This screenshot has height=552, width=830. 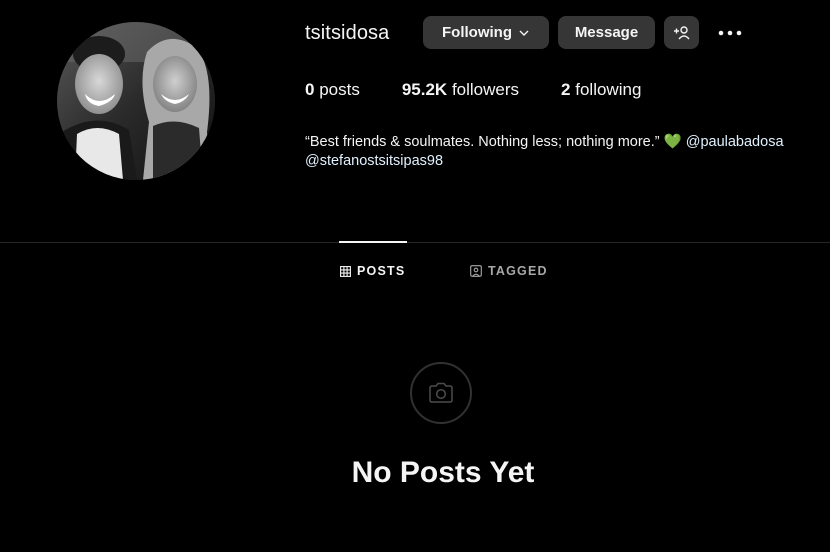 I want to click on tabs-divider, so click(x=415, y=242).